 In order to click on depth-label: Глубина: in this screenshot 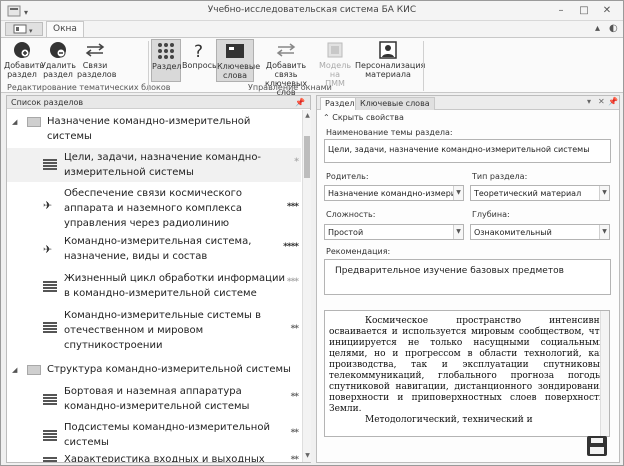, I will do `click(491, 214)`.